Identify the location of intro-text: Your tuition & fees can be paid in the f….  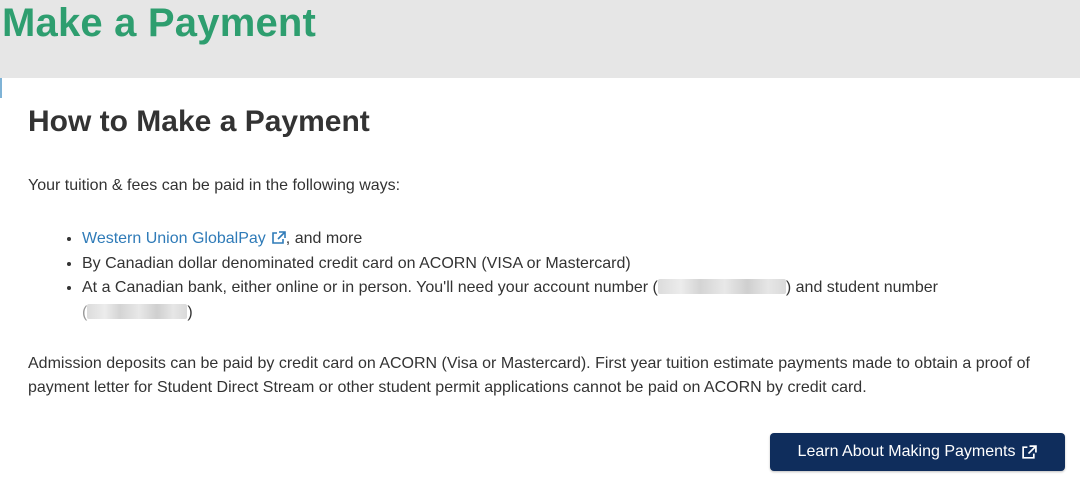
(214, 185).